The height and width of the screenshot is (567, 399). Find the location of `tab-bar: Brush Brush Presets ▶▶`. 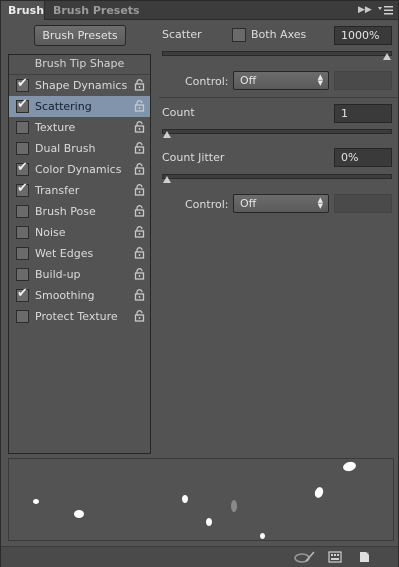

tab-bar: Brush Brush Presets ▶▶ is located at coordinates (199, 10).